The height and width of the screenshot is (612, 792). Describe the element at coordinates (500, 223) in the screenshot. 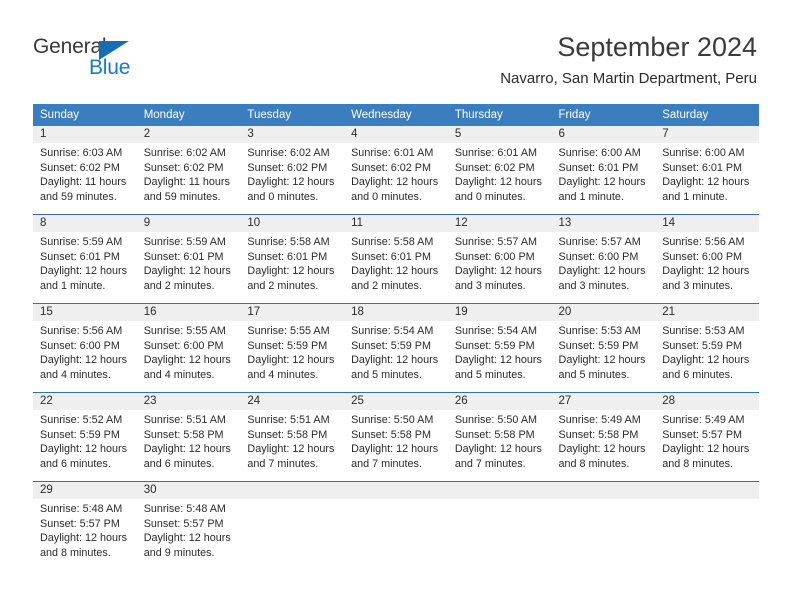

I see `day-number-12: 12` at that location.